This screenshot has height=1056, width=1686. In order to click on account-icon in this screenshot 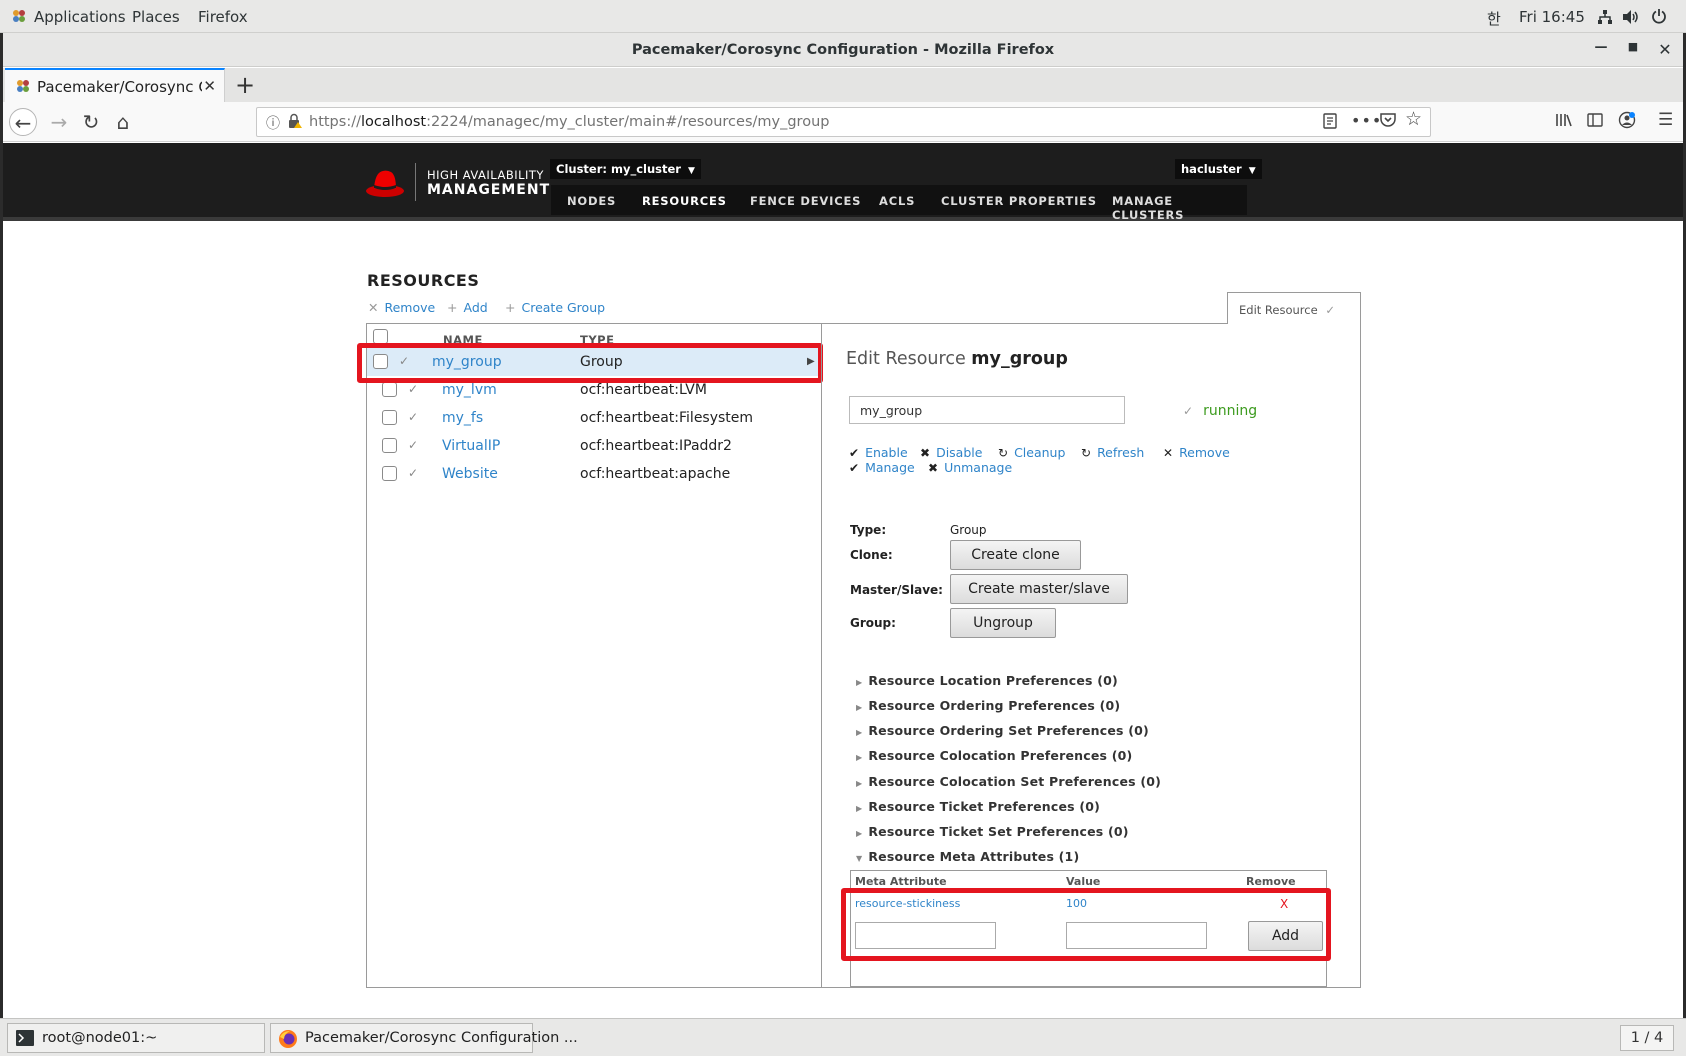, I will do `click(1627, 122)`.